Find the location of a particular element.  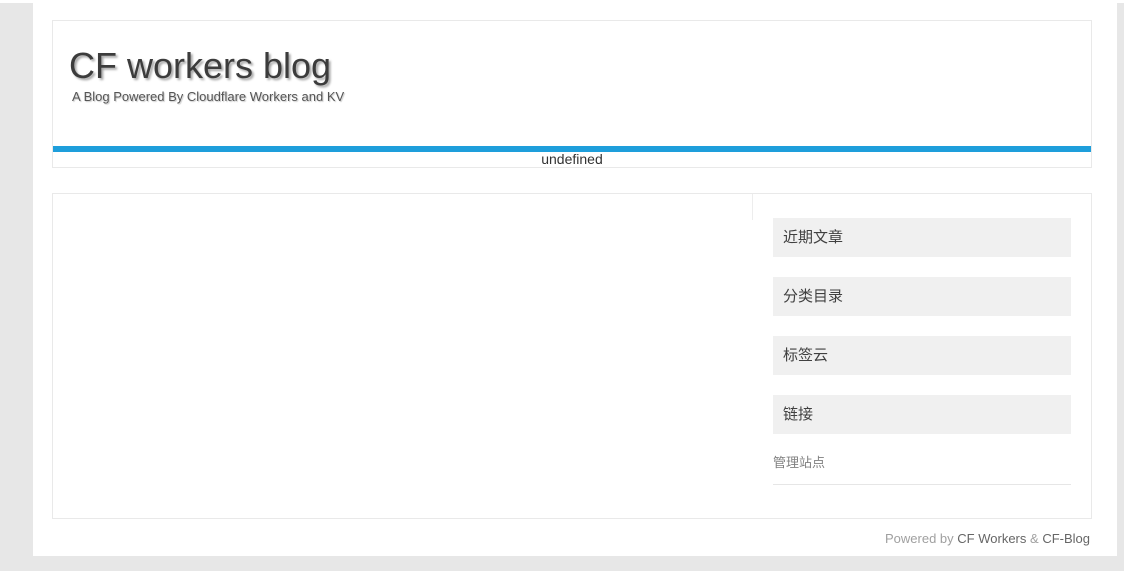

site-footer: Powered by CF Workers & CF-Blog is located at coordinates (572, 539).